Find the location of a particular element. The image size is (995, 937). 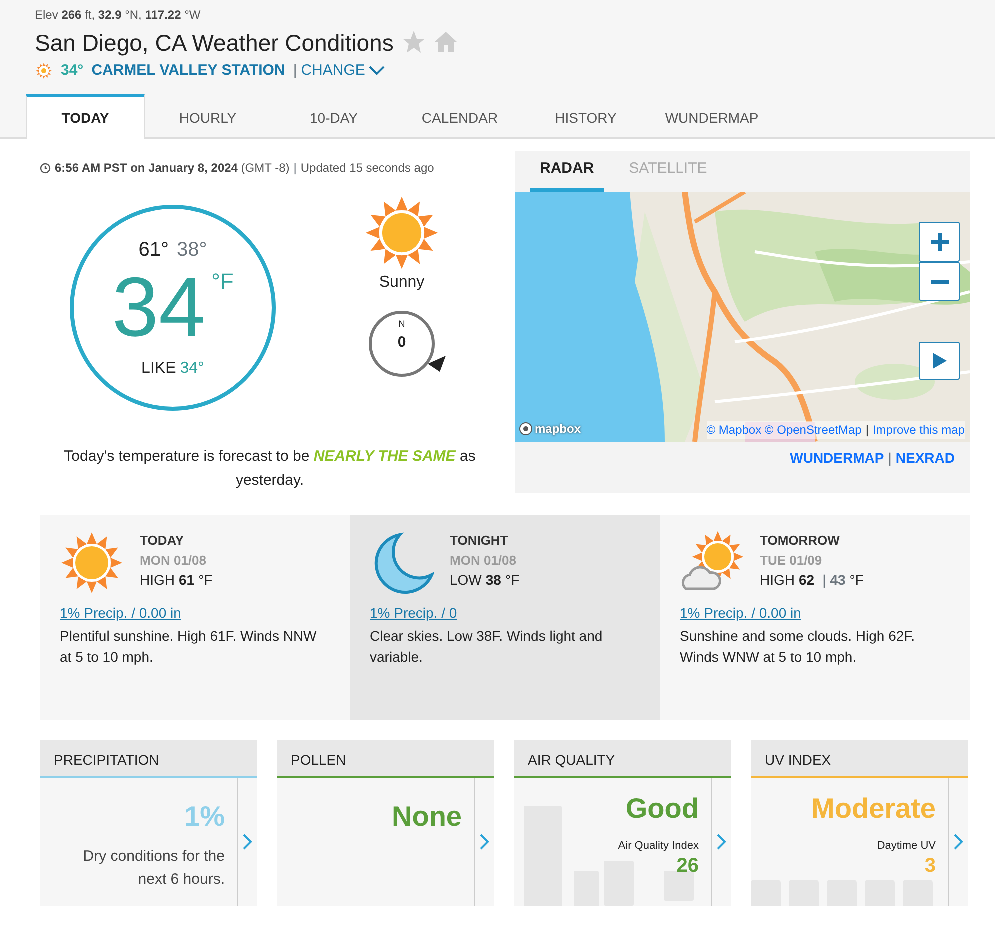

low-temperature: 38° is located at coordinates (192, 251).